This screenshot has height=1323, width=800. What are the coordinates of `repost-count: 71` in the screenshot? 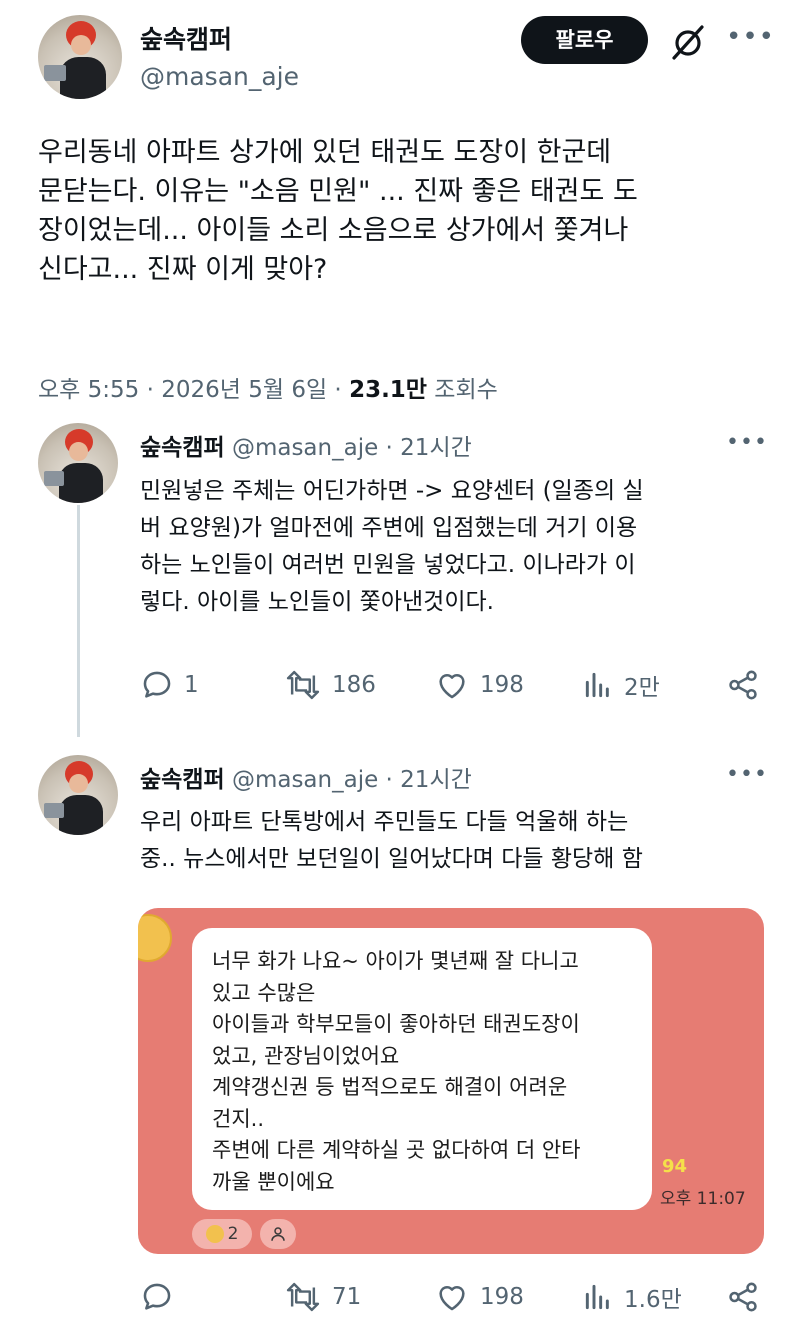 It's located at (347, 1297).